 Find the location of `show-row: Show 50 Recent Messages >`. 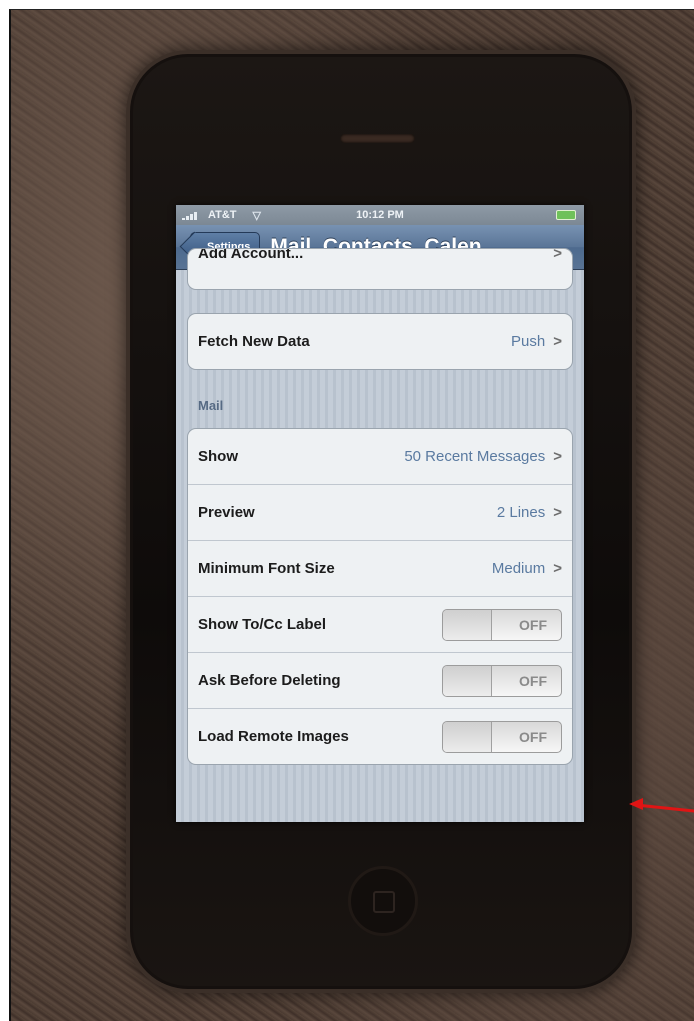

show-row: Show 50 Recent Messages > is located at coordinates (380, 456).